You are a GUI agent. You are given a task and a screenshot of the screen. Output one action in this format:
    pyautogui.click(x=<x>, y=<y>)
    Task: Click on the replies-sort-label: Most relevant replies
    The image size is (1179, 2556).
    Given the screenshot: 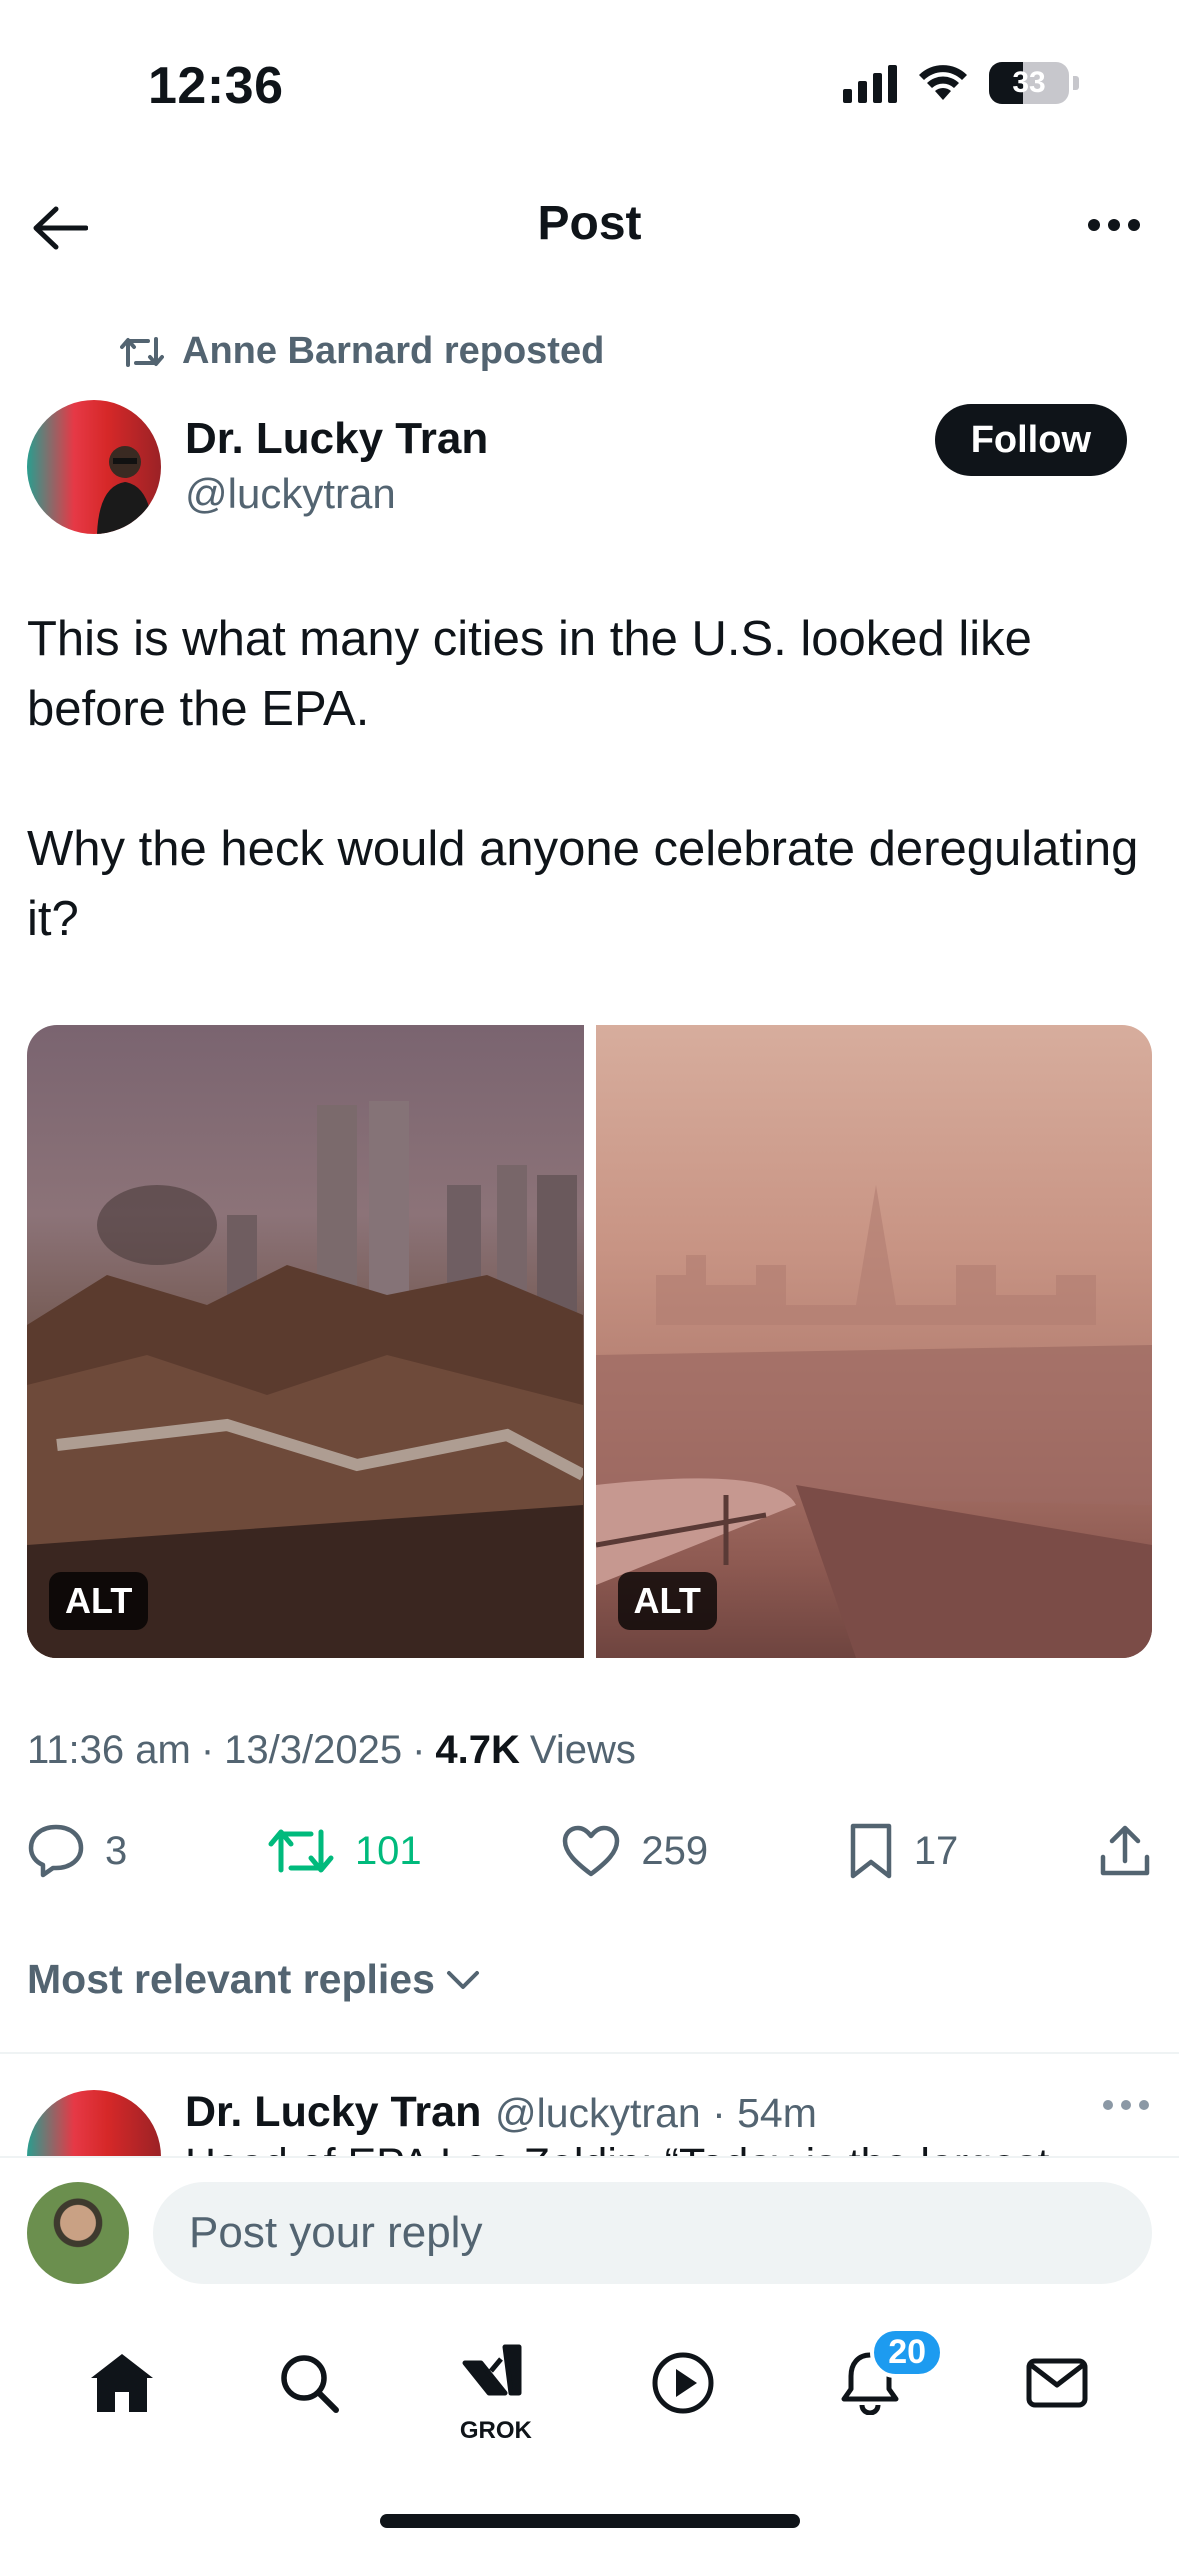 What is the action you would take?
    pyautogui.click(x=231, y=1979)
    